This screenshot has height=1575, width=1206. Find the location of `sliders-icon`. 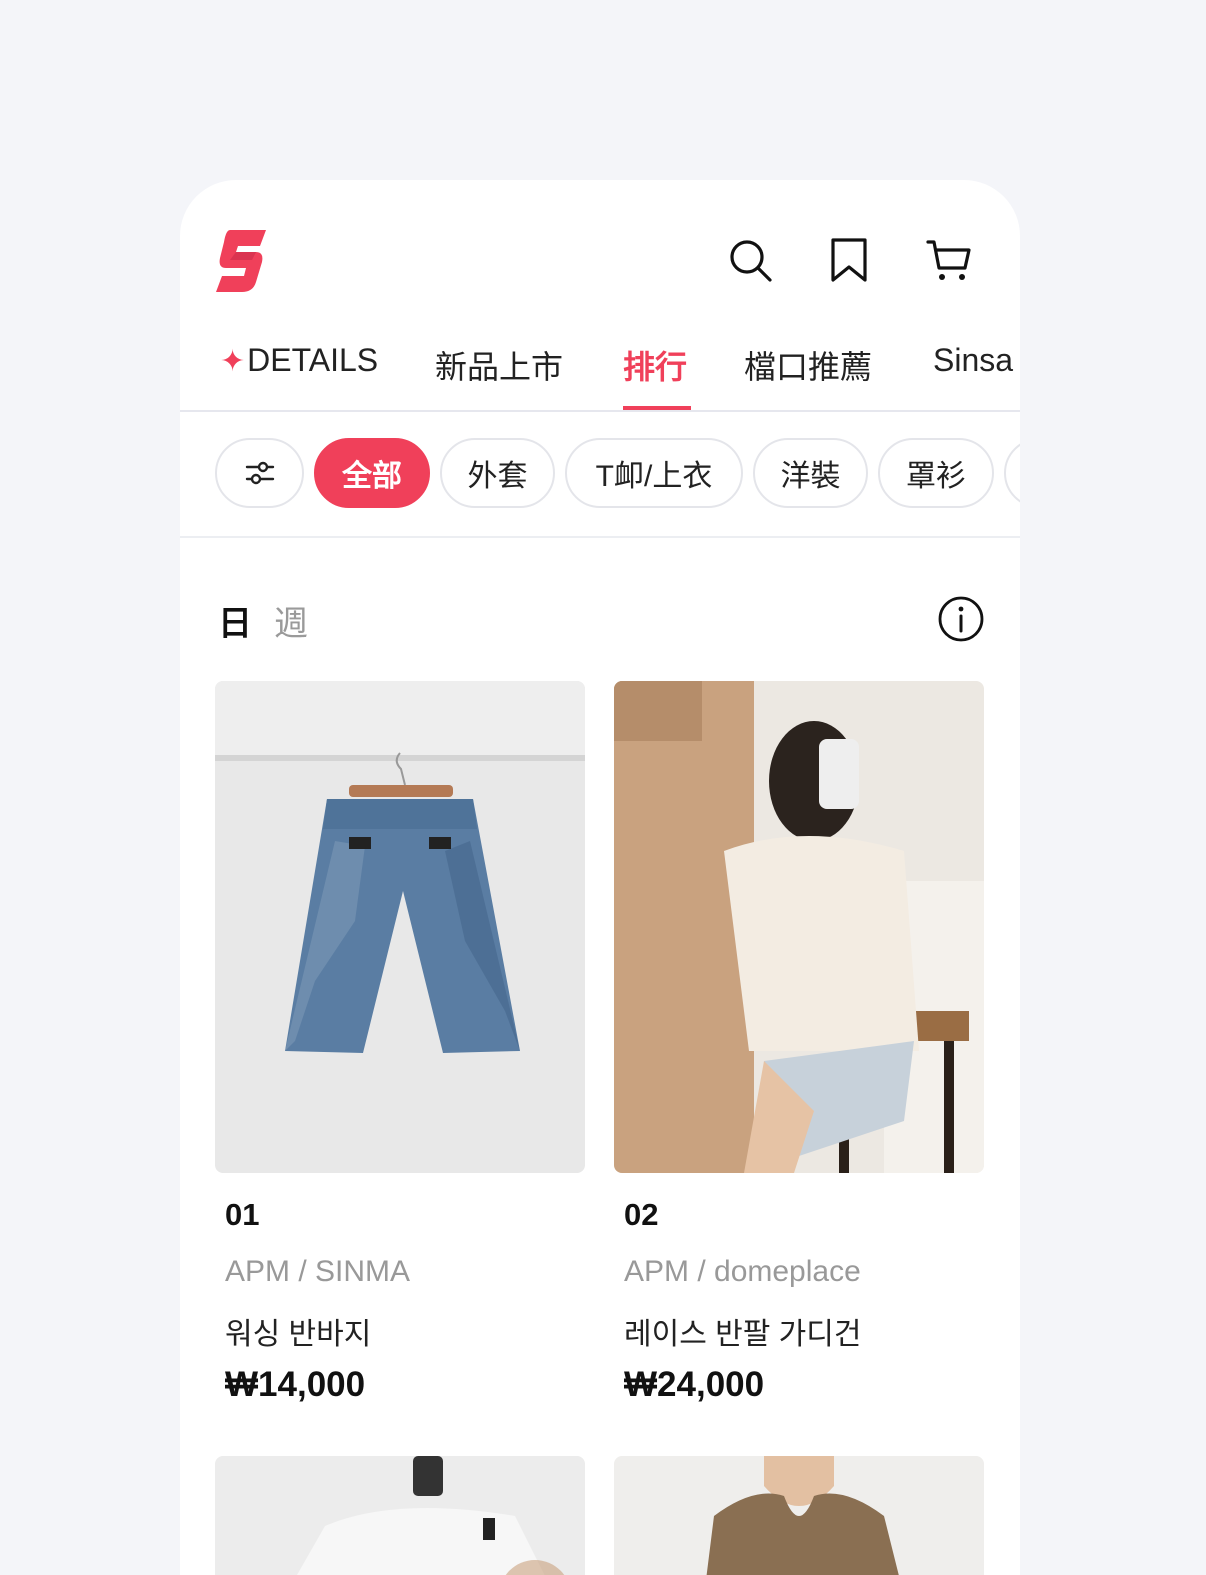

sliders-icon is located at coordinates (259, 473).